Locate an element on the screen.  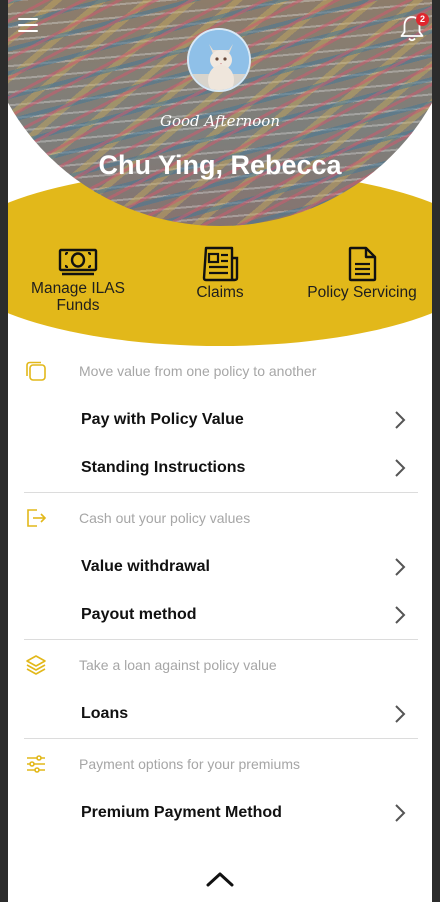
greeting-text: Good Afternoon is located at coordinates (220, 121).